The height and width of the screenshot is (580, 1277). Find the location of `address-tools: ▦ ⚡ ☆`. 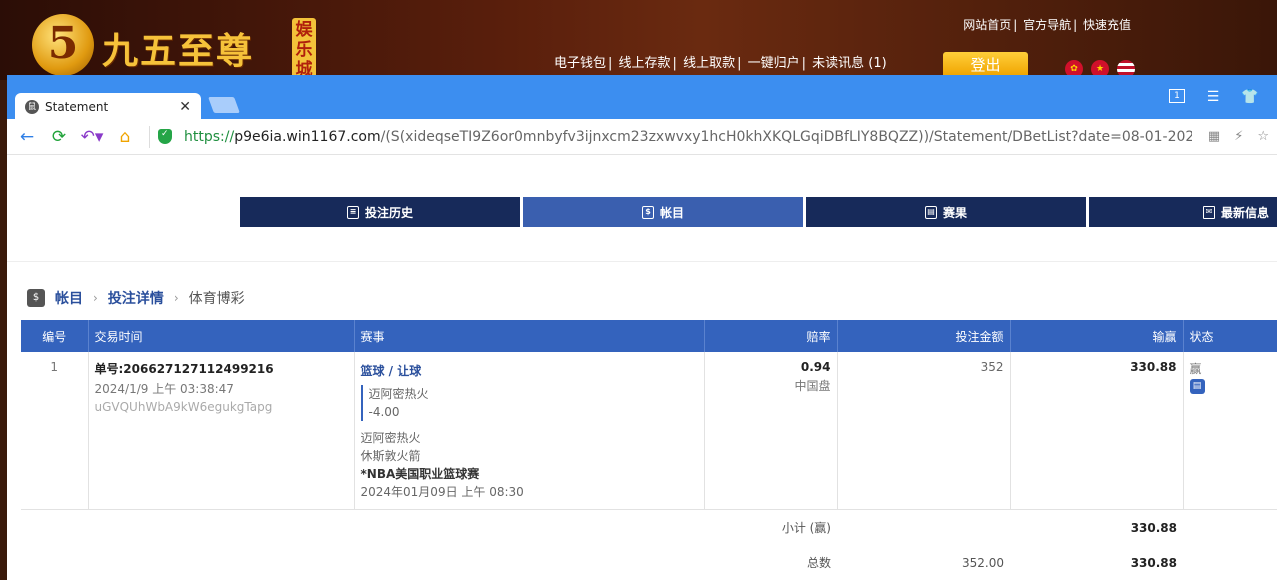

address-tools: ▦ ⚡ ☆ is located at coordinates (1238, 136).